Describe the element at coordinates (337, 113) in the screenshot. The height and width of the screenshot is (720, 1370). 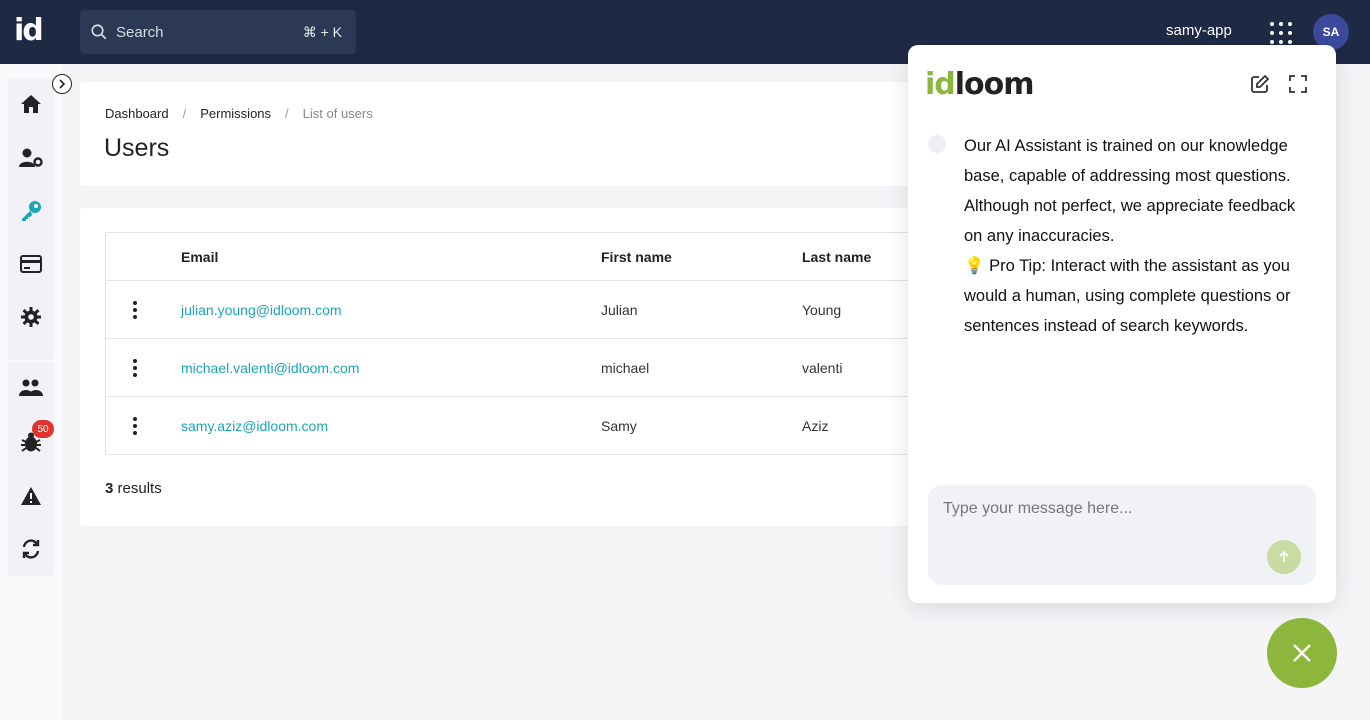
I see `breadcrumb-current: List of users` at that location.